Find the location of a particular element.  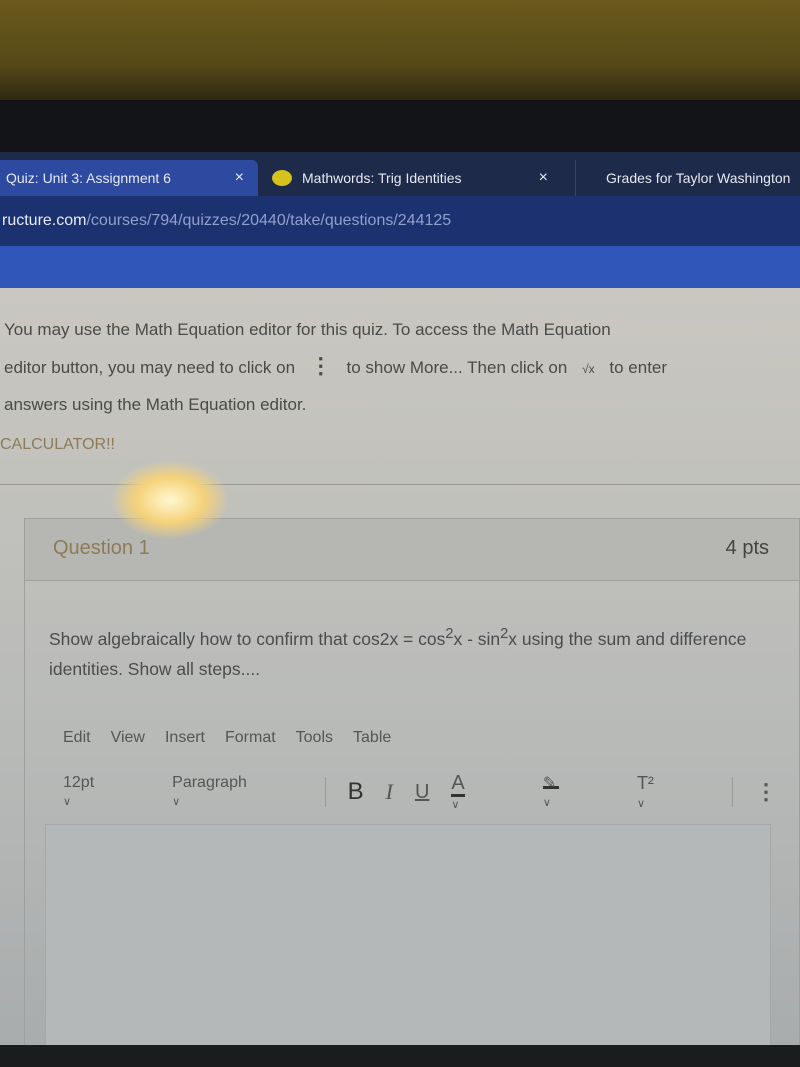

editor-menubar: Edit View Insert Format Tools Table is located at coordinates (227, 738).